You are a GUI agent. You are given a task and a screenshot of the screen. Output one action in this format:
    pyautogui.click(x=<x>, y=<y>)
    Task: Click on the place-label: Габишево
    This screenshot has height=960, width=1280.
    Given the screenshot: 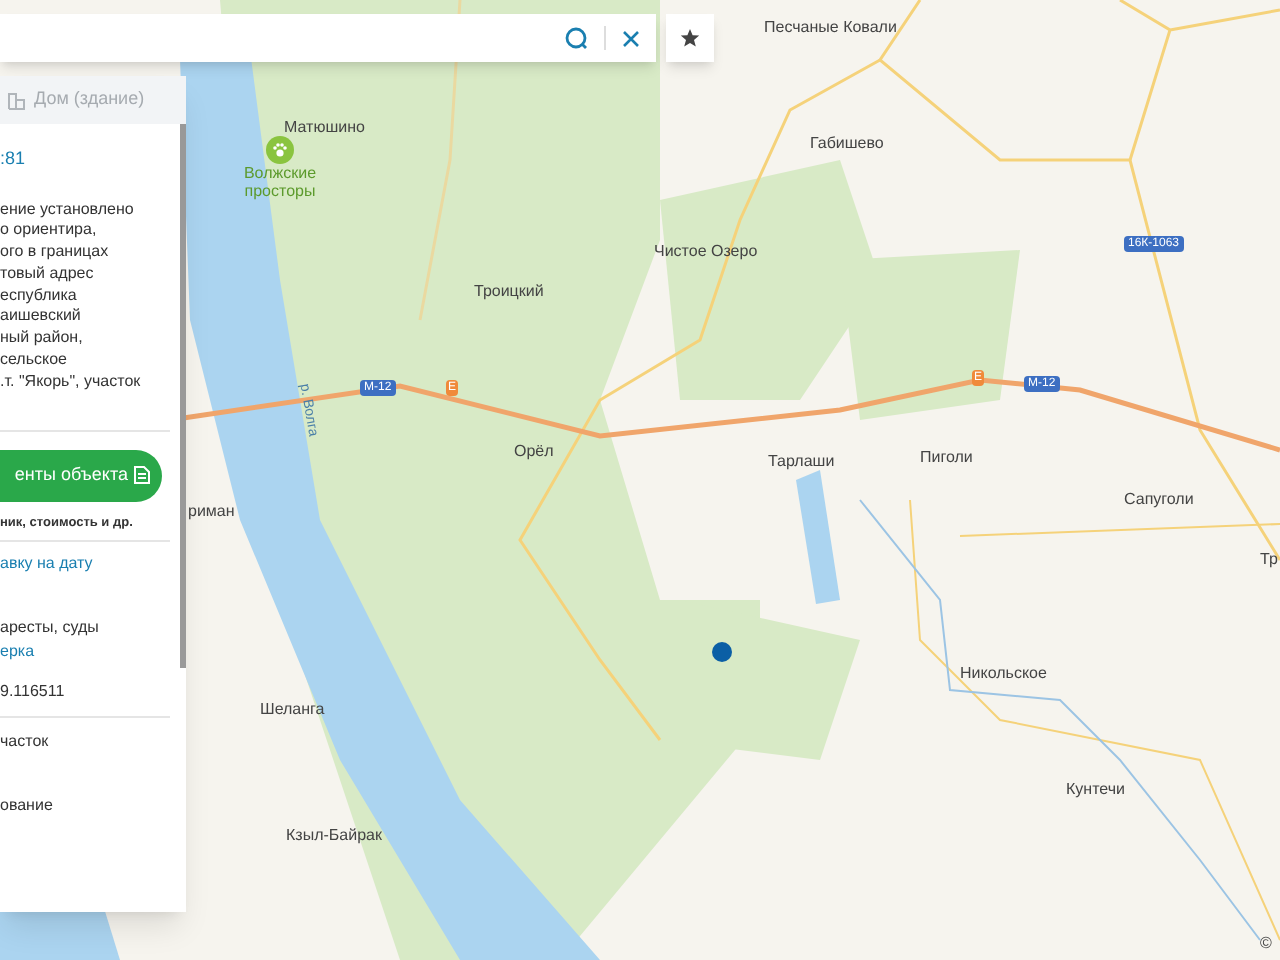 What is the action you would take?
    pyautogui.click(x=847, y=144)
    